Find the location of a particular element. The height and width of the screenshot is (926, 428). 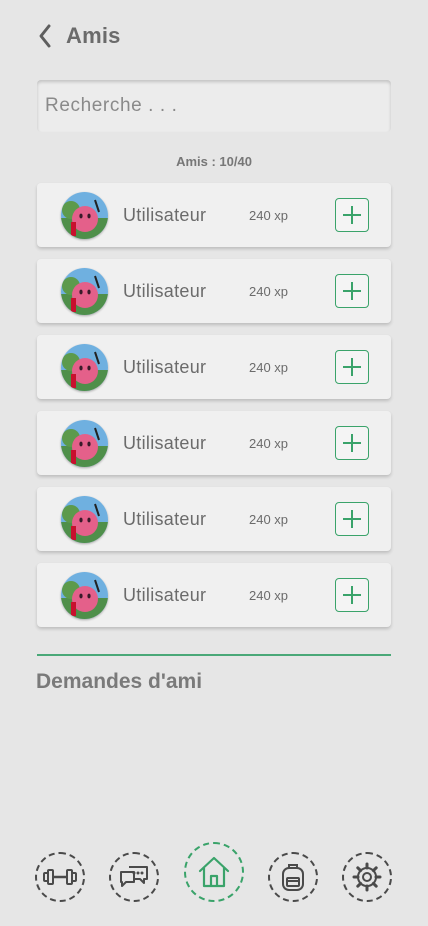

bottom-nav is located at coordinates (214, 880).